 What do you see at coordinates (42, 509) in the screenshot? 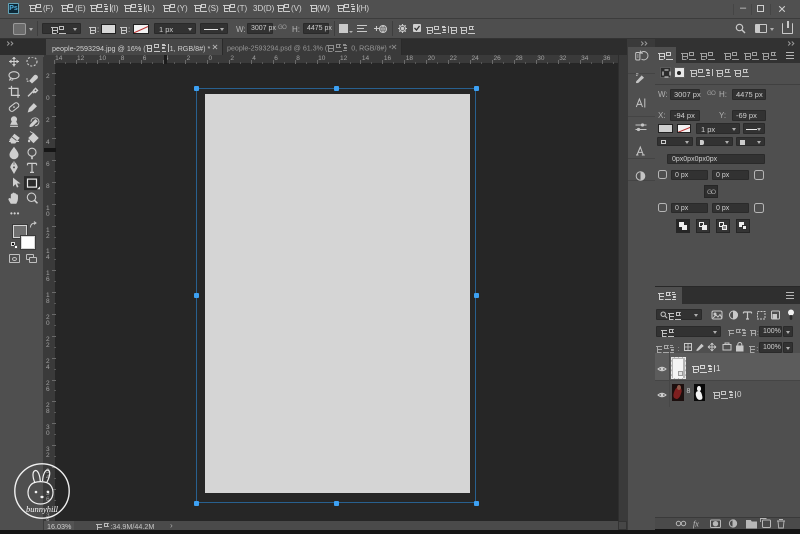
I see `svg-text: bunnyhill` at bounding box center [42, 509].